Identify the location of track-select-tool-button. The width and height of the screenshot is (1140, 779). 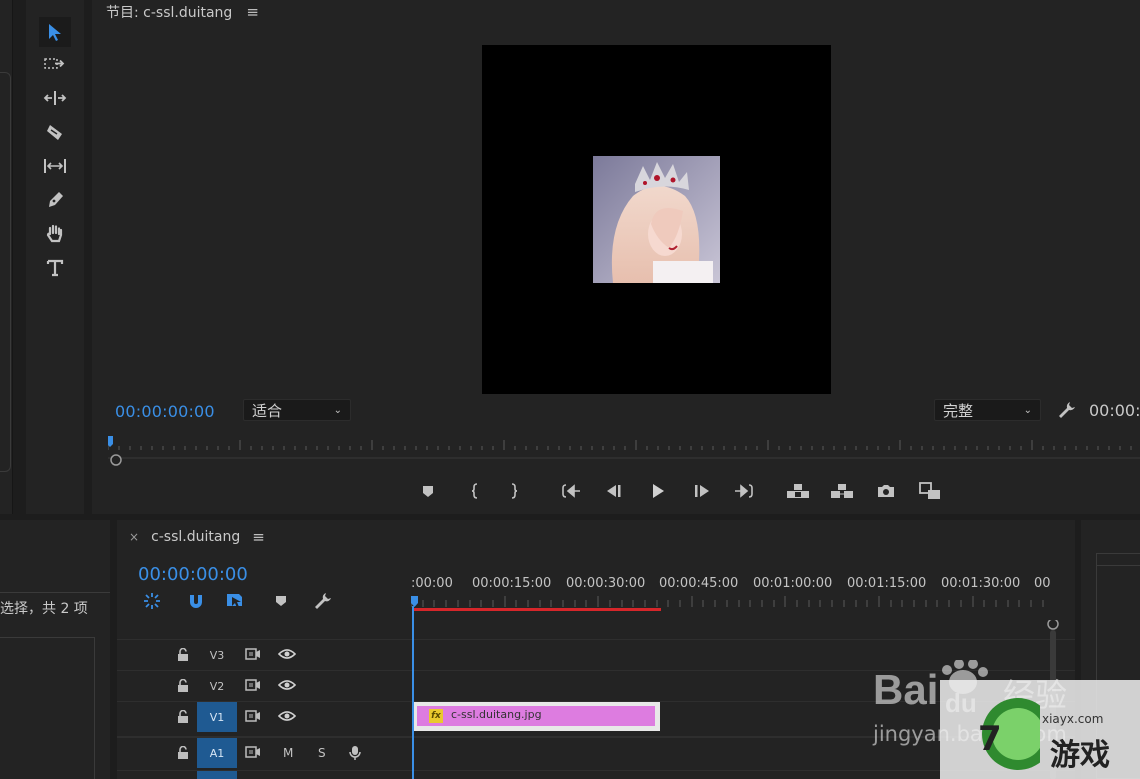
(55, 64).